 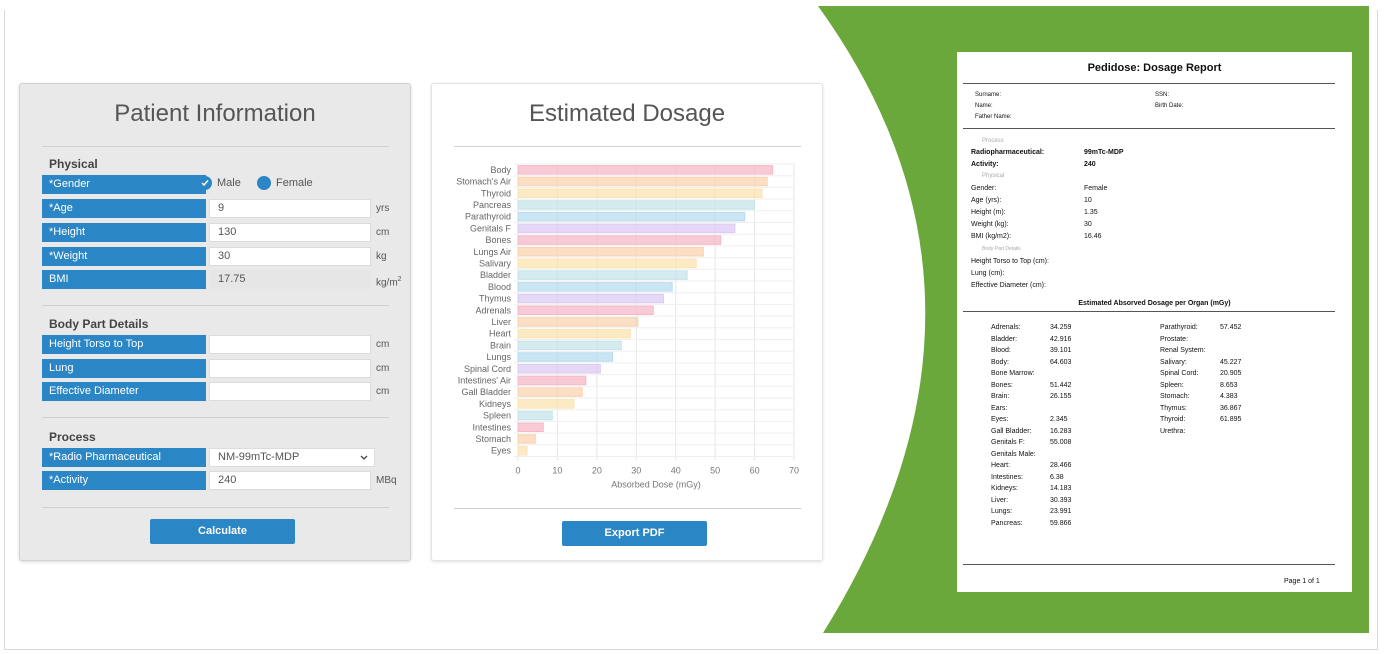 What do you see at coordinates (640, 193) in the screenshot?
I see `bar-thyroid` at bounding box center [640, 193].